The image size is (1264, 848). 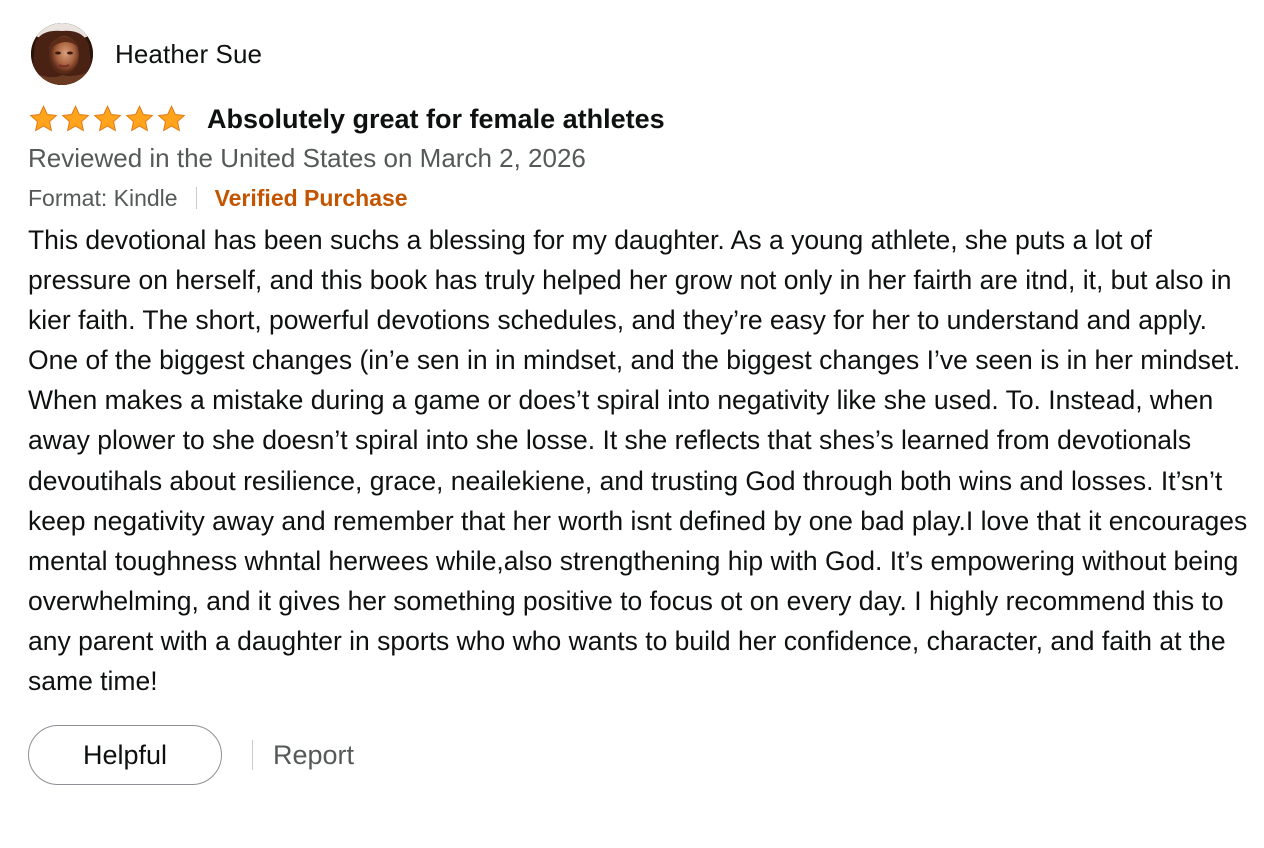 I want to click on avatar-photo-icon, so click(x=62, y=54).